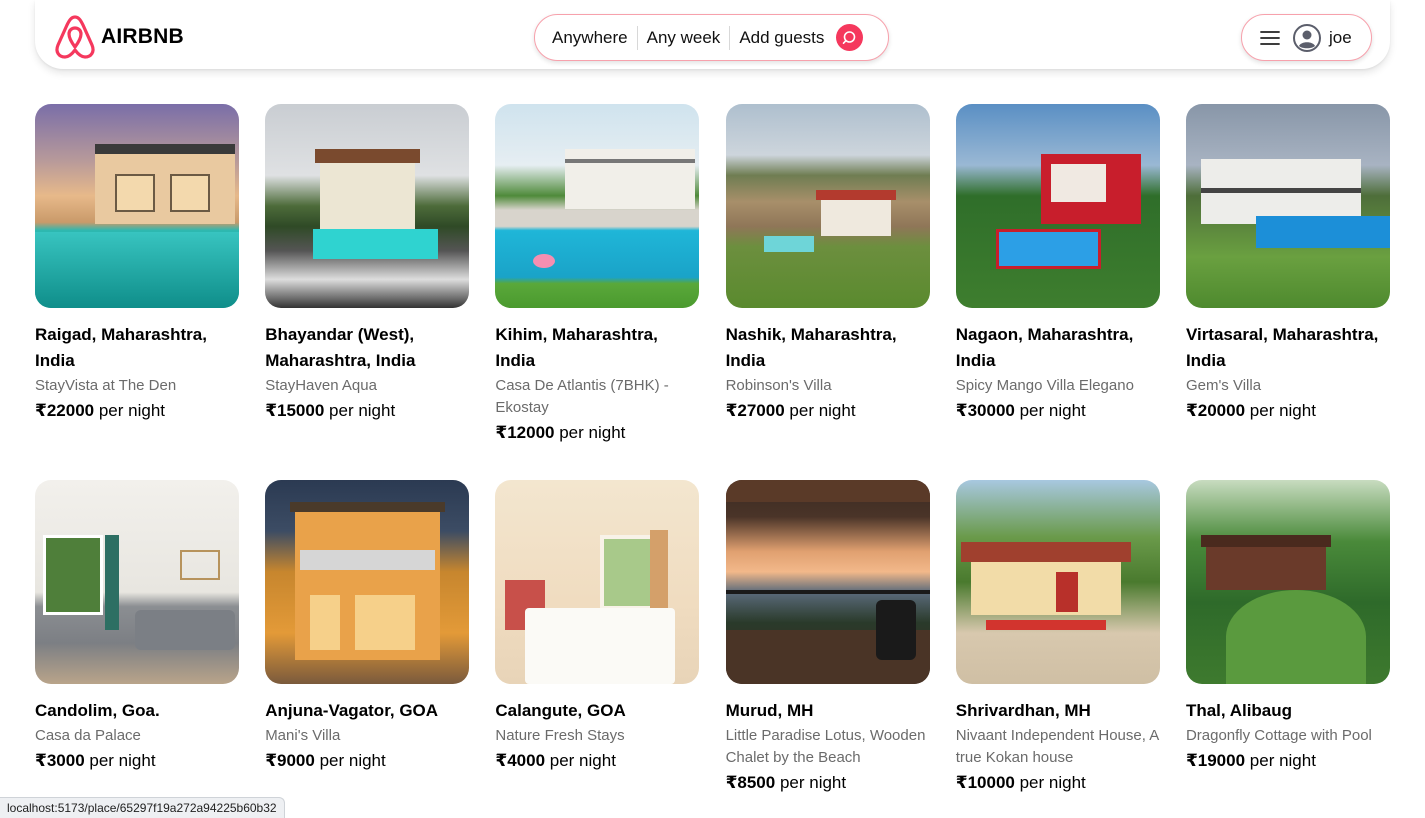  Describe the element at coordinates (582, 396) in the screenshot. I see `listing-name: Casa De Atlantis (7BHK) - Ekostay` at that location.